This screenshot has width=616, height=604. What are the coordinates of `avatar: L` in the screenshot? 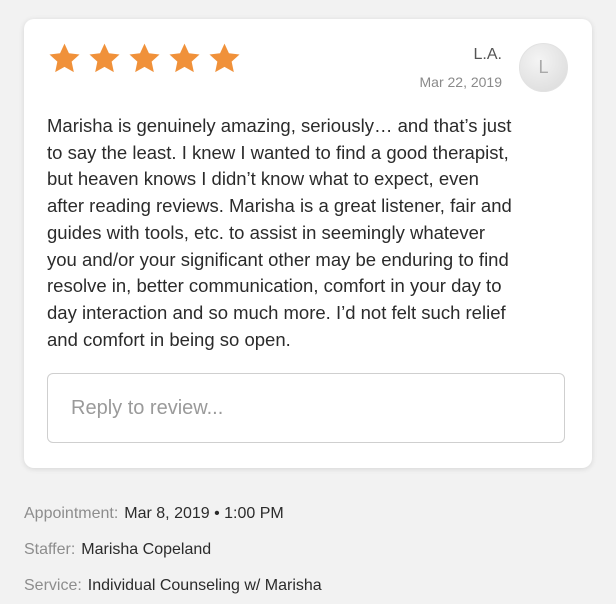 It's located at (543, 67).